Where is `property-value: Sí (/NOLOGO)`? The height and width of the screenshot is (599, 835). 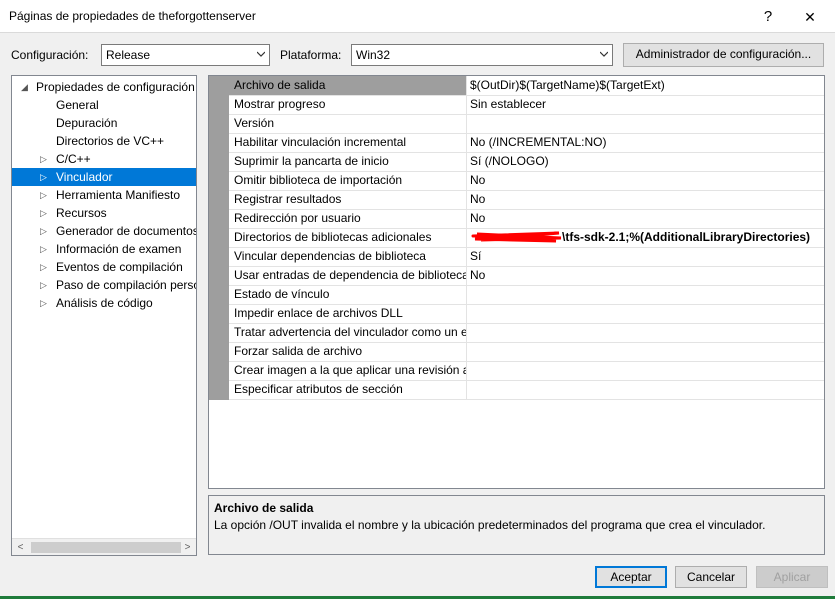 property-value: Sí (/NOLOGO) is located at coordinates (646, 161).